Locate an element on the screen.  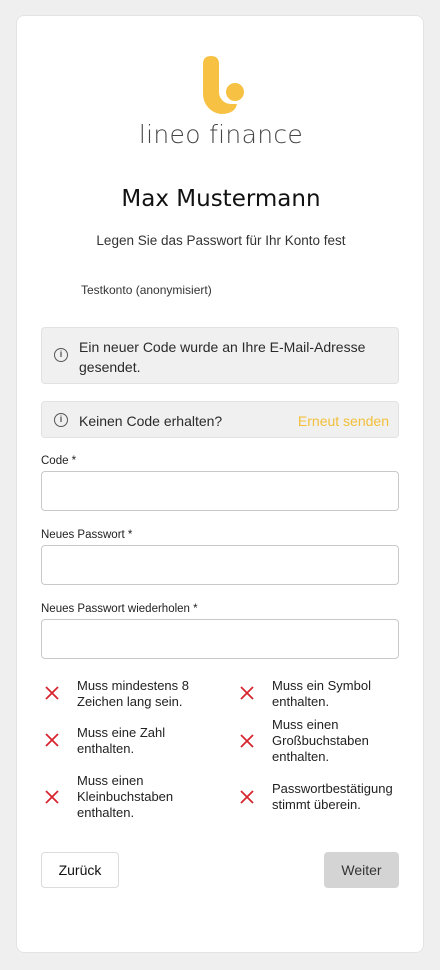
brand-logo is located at coordinates (221, 84).